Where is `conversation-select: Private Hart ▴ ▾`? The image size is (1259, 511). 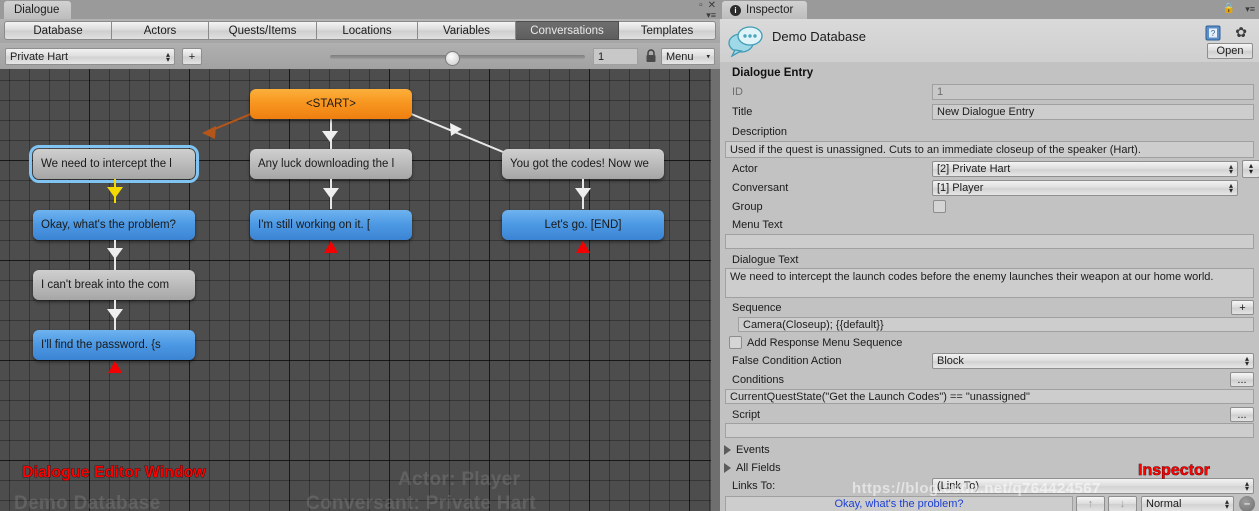
conversation-select: Private Hart ▴ ▾ is located at coordinates (90, 56).